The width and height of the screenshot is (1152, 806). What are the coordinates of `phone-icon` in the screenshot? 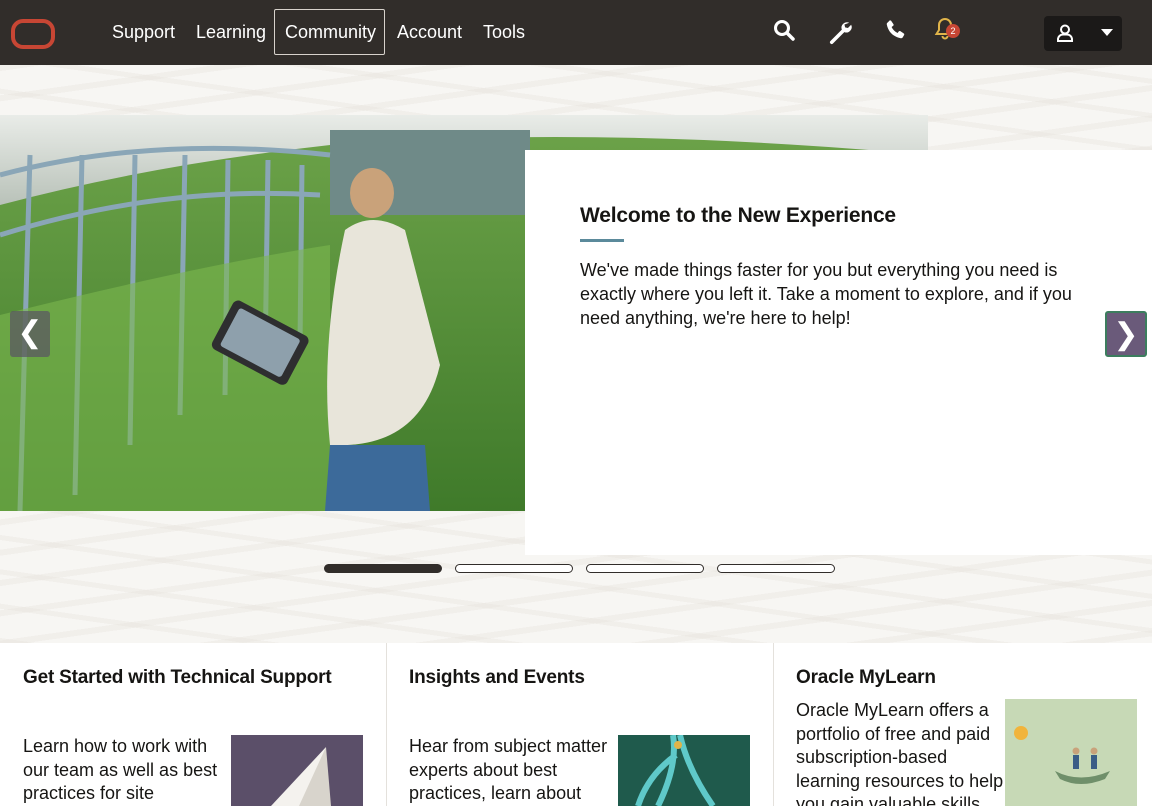 It's located at (897, 32).